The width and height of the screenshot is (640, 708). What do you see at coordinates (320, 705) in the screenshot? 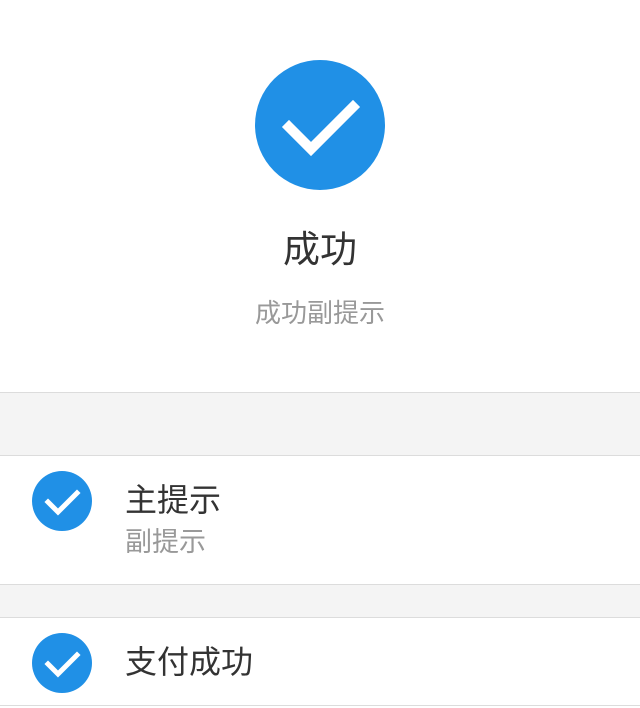
I see `divider` at bounding box center [320, 705].